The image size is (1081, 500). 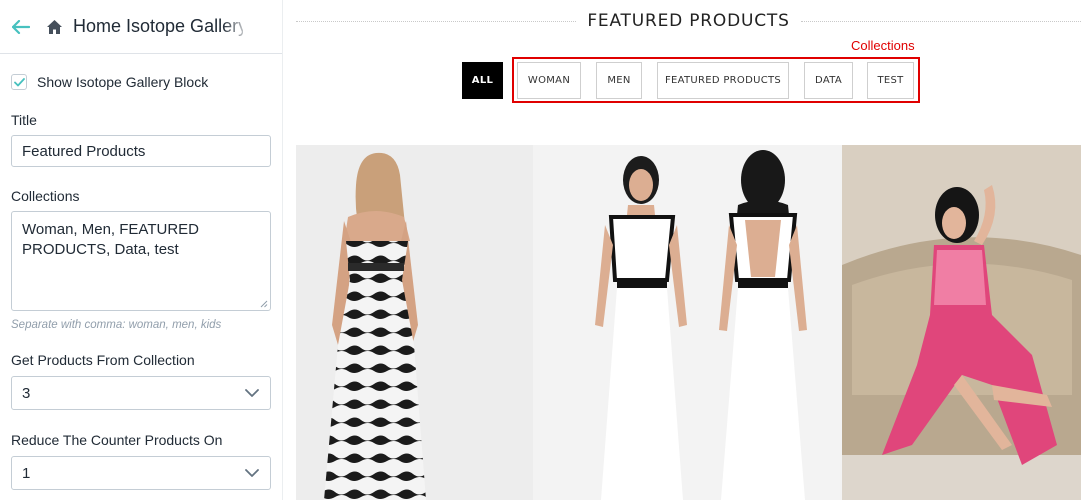 I want to click on get-products-label: Get Products From Collection, so click(x=103, y=360).